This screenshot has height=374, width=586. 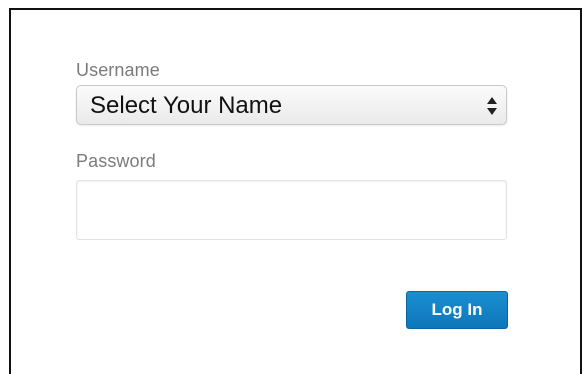 What do you see at coordinates (186, 105) in the screenshot?
I see `username-select-value: Select Your Name` at bounding box center [186, 105].